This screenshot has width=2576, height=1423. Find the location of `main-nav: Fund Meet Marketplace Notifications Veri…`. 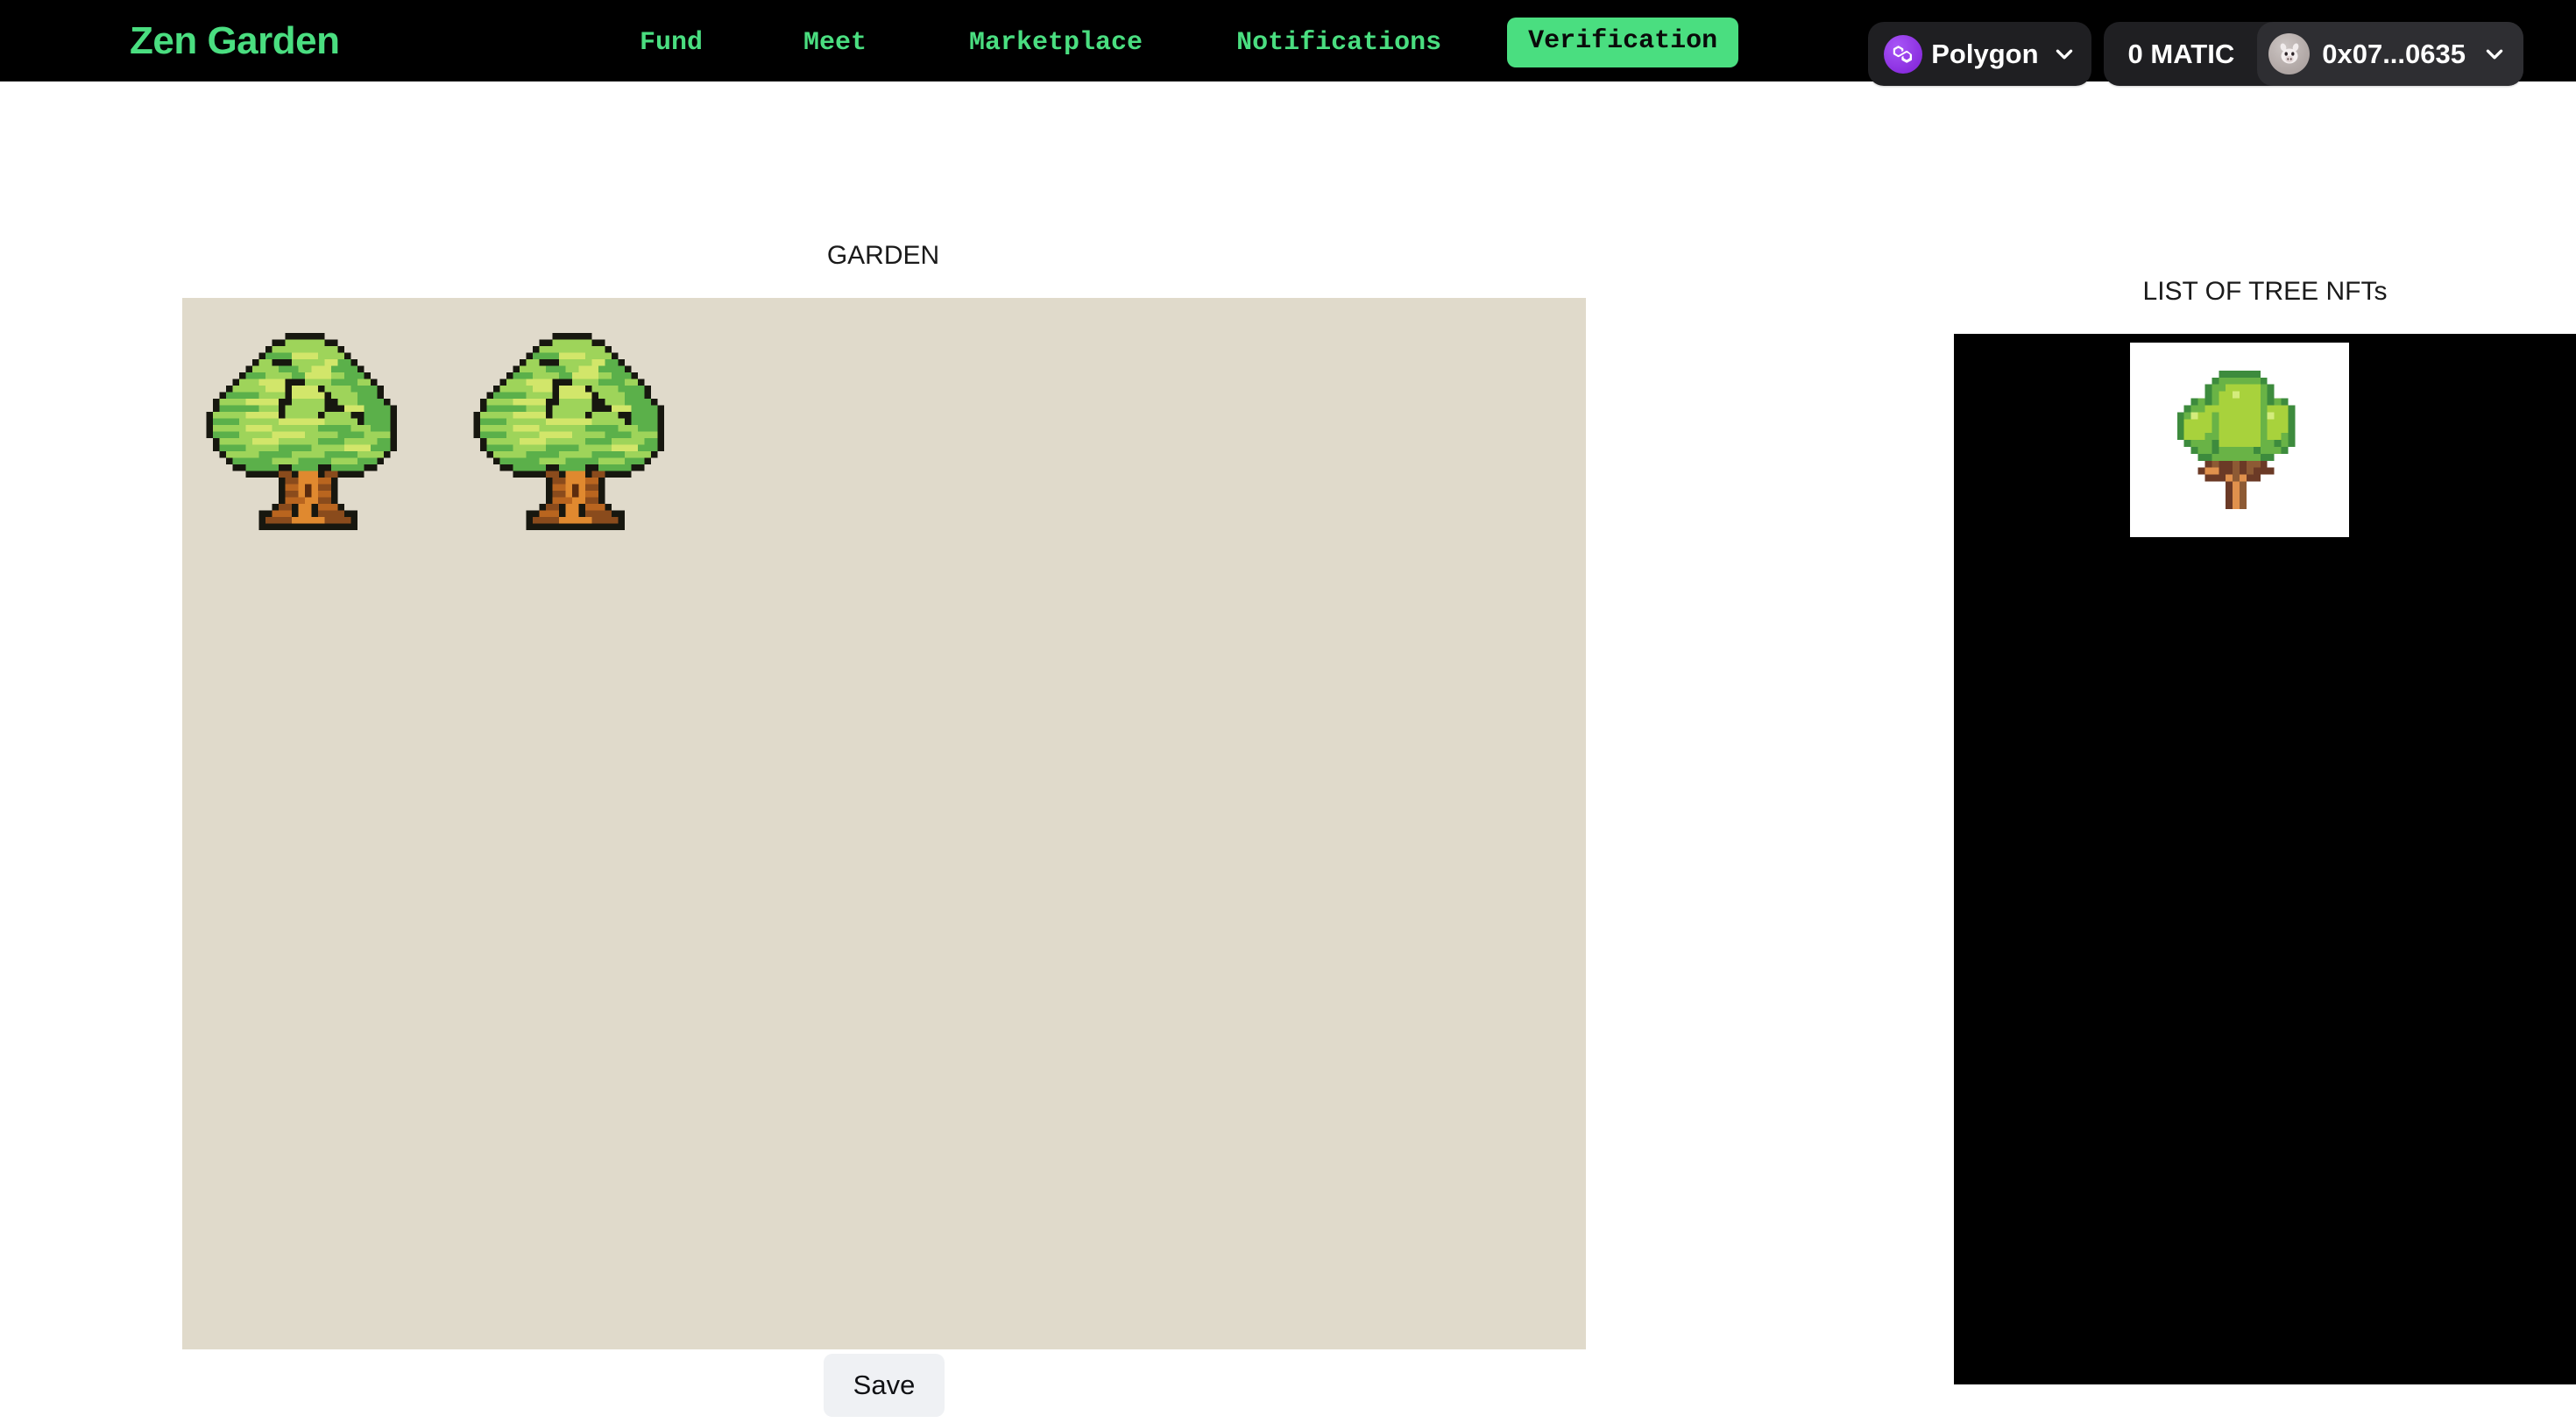

main-nav: Fund Meet Marketplace Notifications Veri… is located at coordinates (1189, 42).